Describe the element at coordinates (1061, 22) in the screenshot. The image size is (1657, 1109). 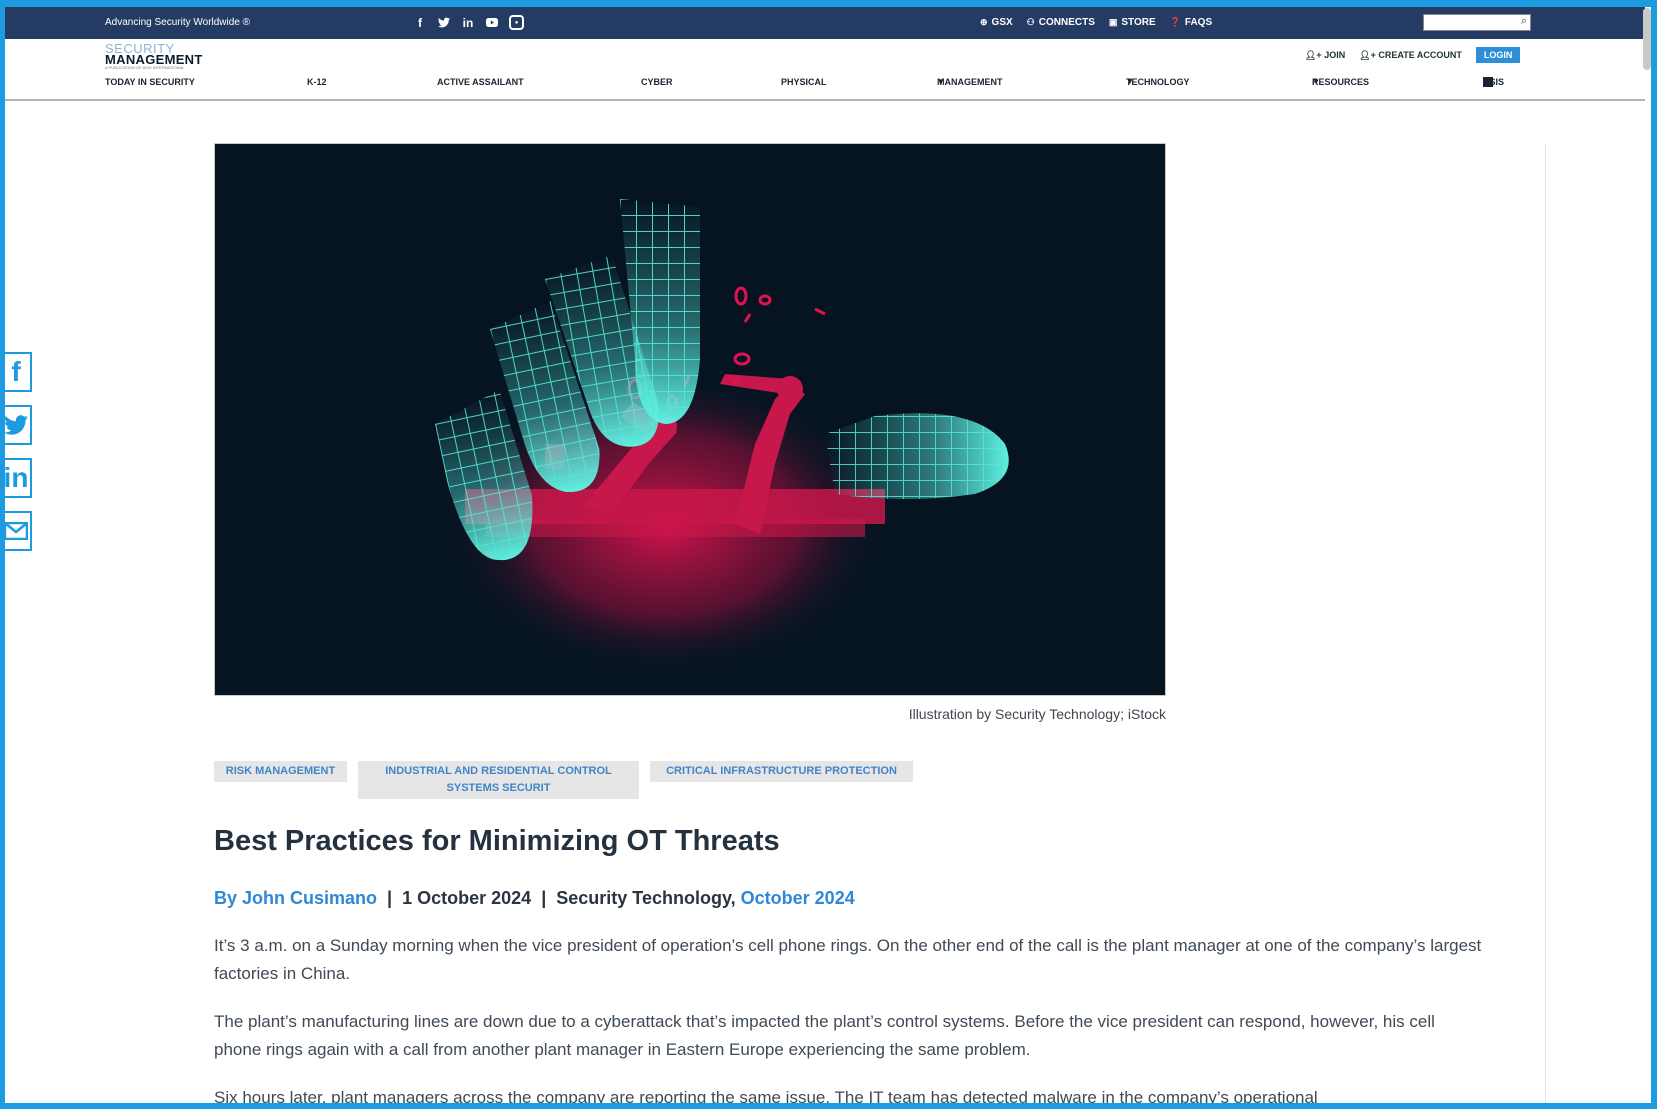
I see `connects-link: ⚇ CONNECTS` at that location.